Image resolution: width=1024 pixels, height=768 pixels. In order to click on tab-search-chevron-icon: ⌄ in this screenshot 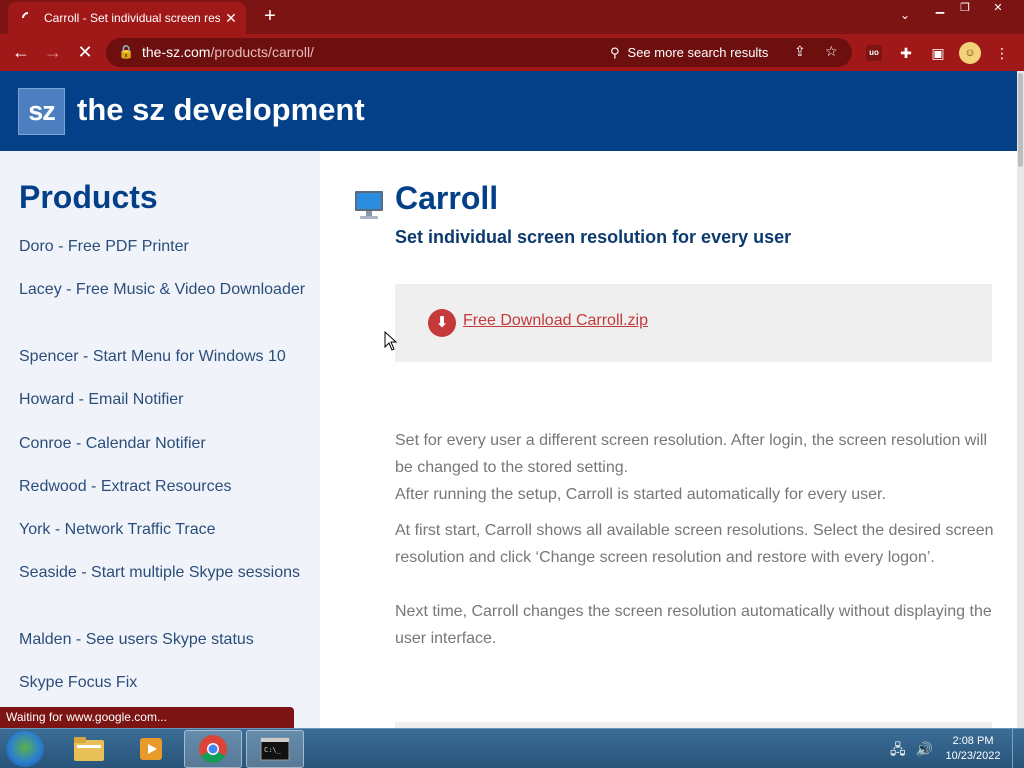, I will do `click(905, 17)`.